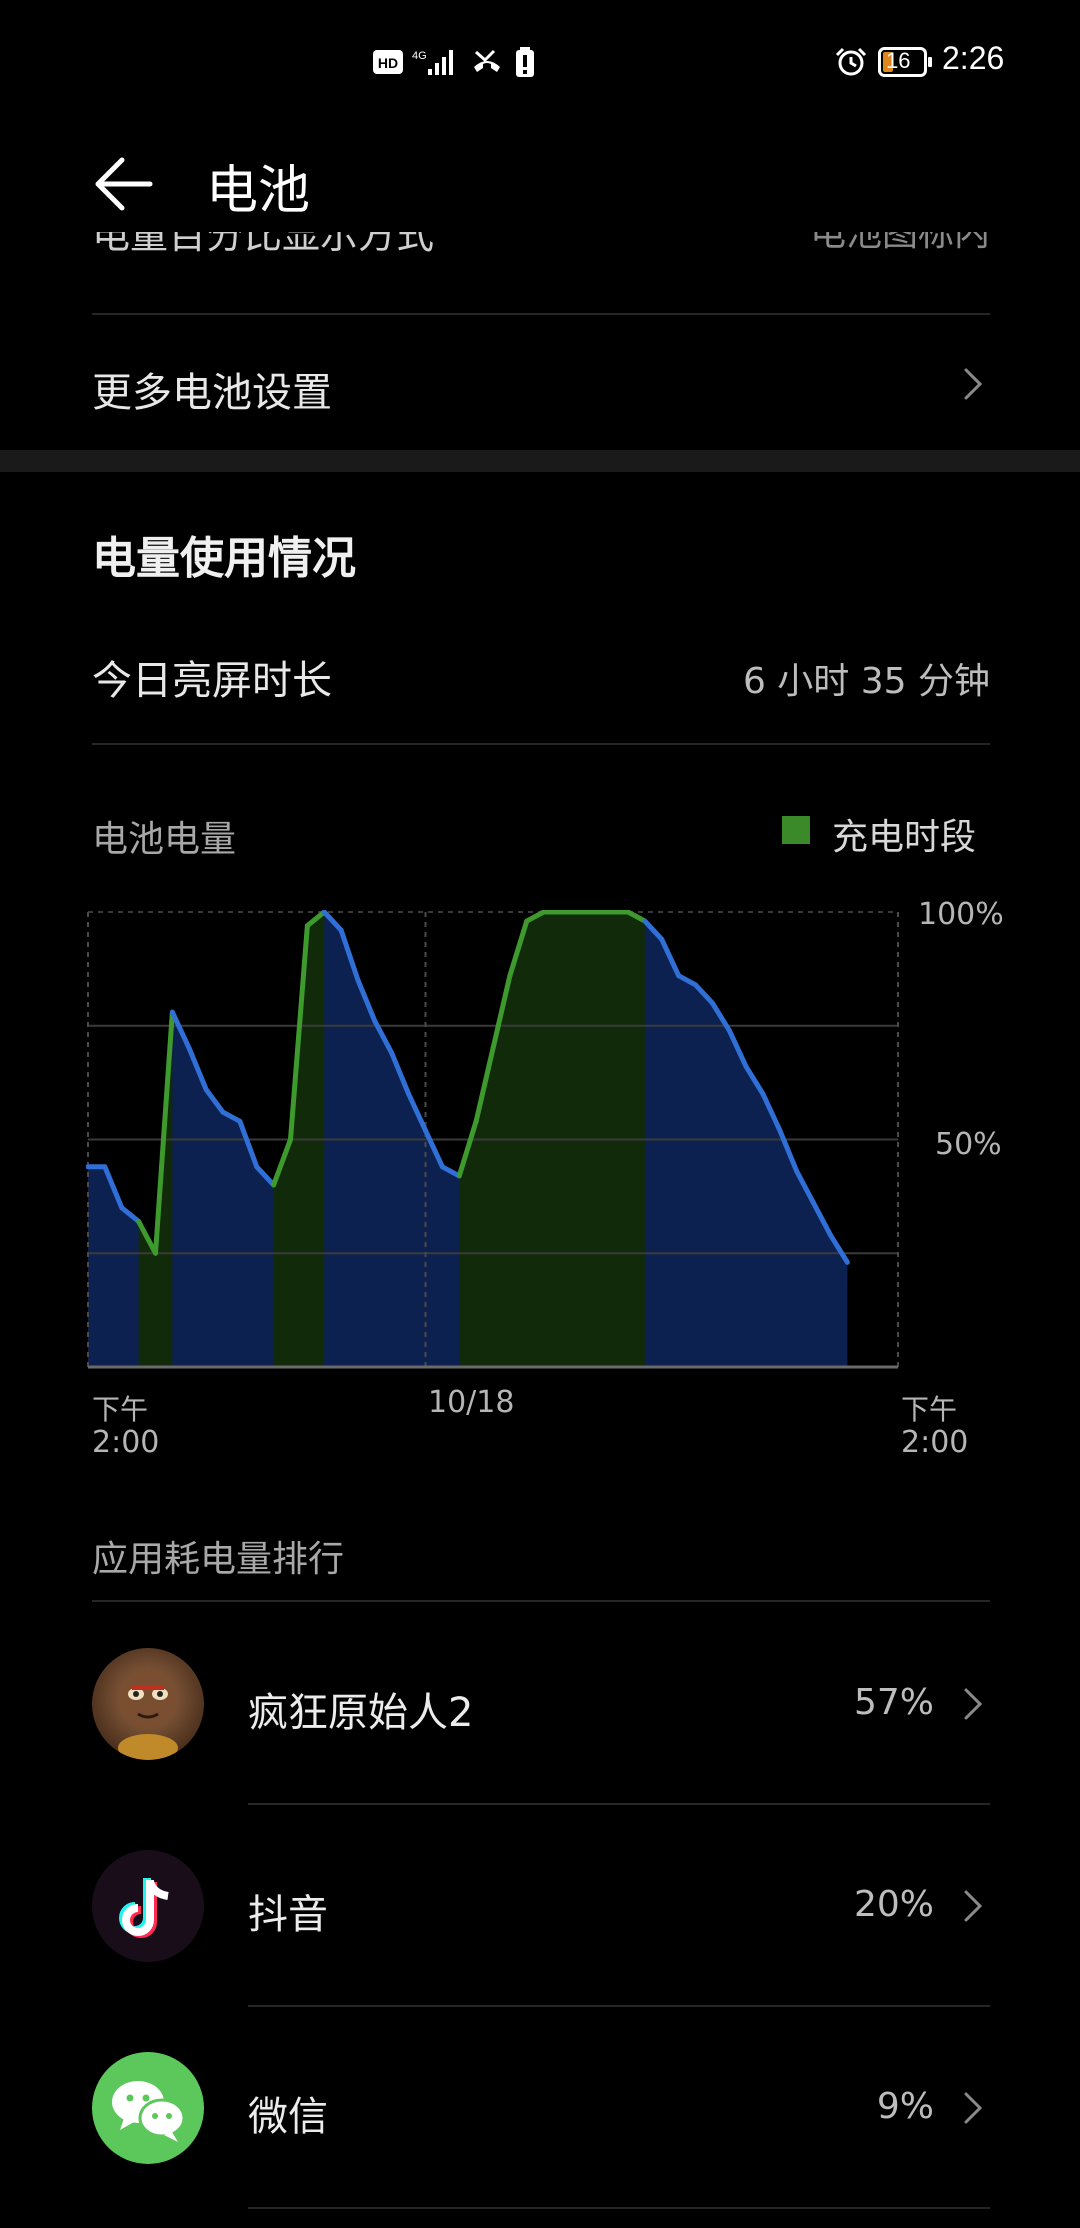 The height and width of the screenshot is (2228, 1080). I want to click on app-percent: 9%, so click(905, 2106).